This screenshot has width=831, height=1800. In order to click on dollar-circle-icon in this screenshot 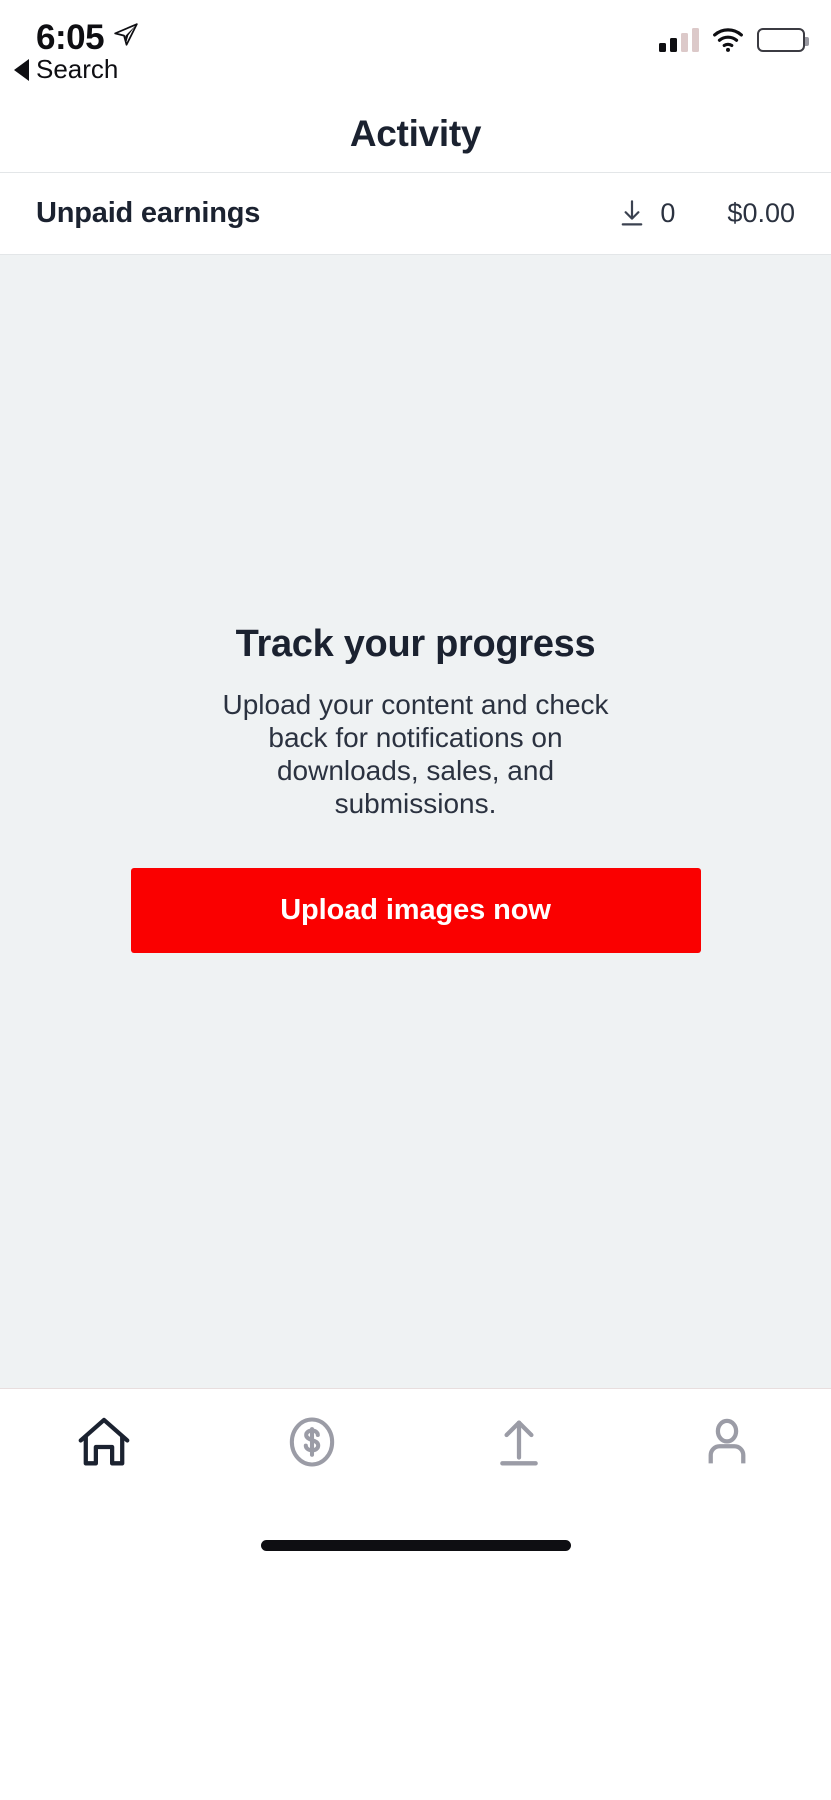, I will do `click(312, 1442)`.